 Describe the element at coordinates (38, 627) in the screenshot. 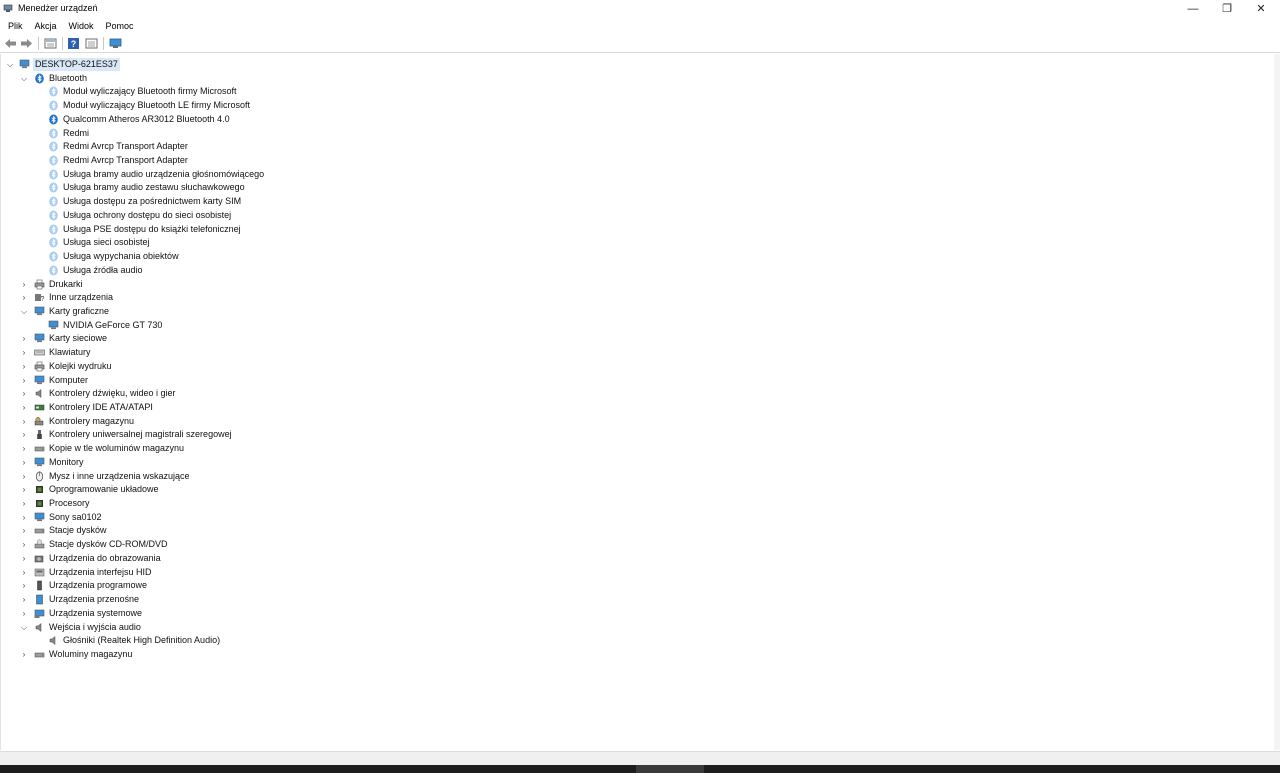

I see `speaker-icon` at that location.